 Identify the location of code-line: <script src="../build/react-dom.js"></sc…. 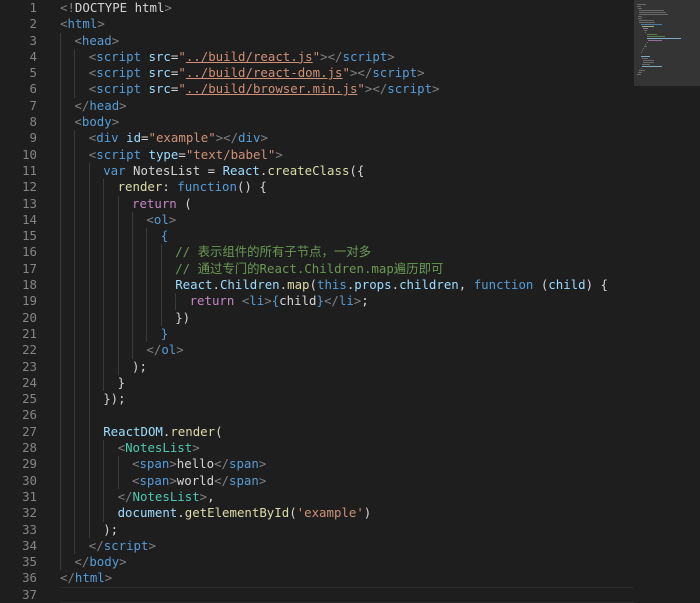
(347, 73).